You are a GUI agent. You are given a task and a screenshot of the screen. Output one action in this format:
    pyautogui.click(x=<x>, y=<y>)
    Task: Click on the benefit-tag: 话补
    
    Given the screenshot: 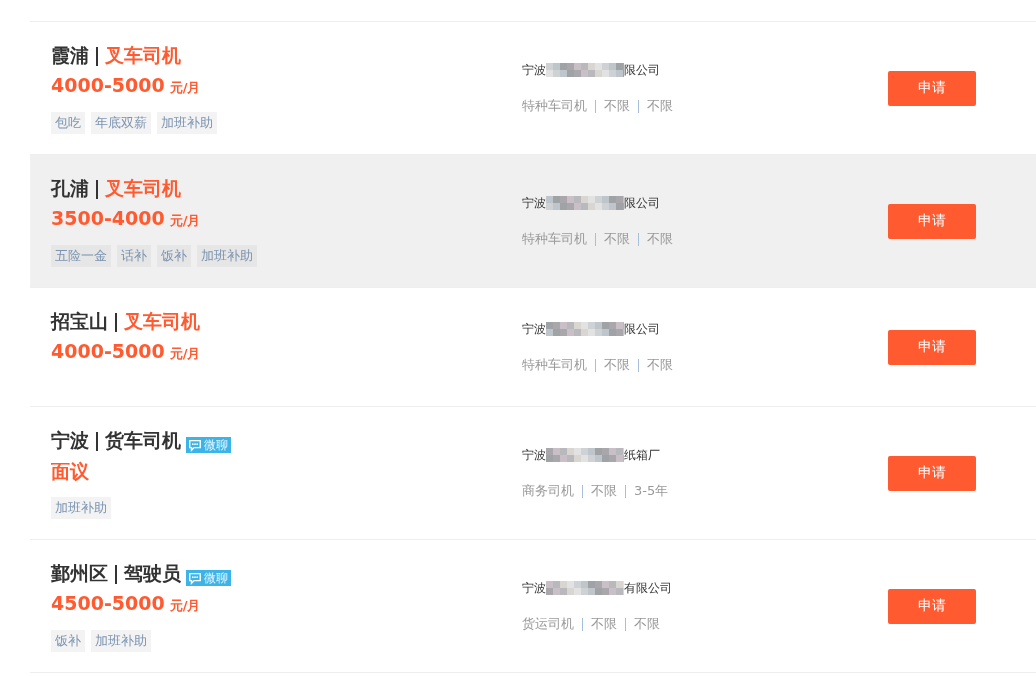 What is the action you would take?
    pyautogui.click(x=134, y=256)
    